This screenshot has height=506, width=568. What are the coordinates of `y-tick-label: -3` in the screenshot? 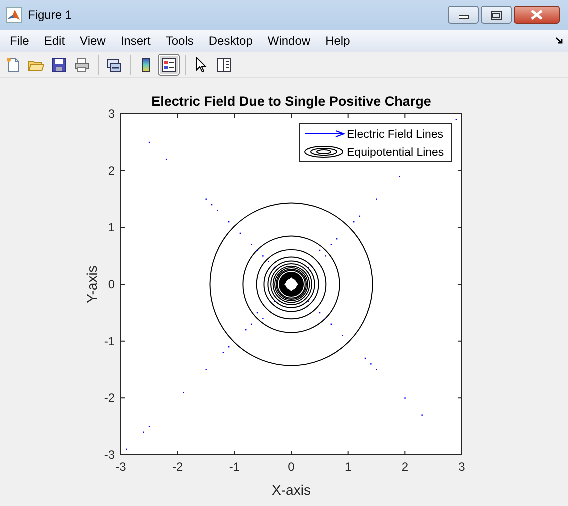 It's located at (109, 455).